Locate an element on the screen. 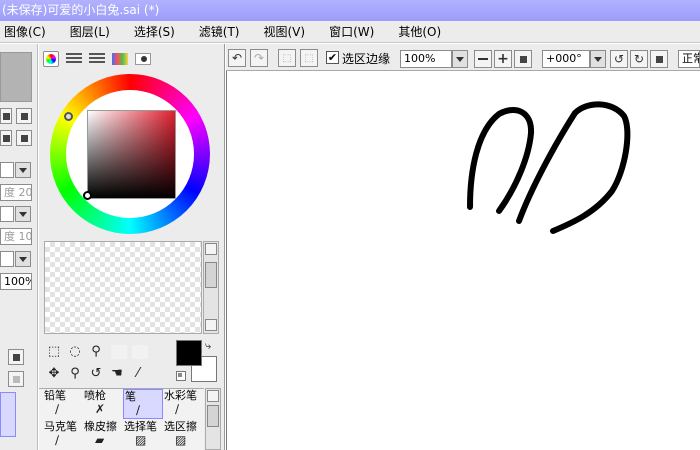  select-pen-icon: ▨ is located at coordinates (141, 440).